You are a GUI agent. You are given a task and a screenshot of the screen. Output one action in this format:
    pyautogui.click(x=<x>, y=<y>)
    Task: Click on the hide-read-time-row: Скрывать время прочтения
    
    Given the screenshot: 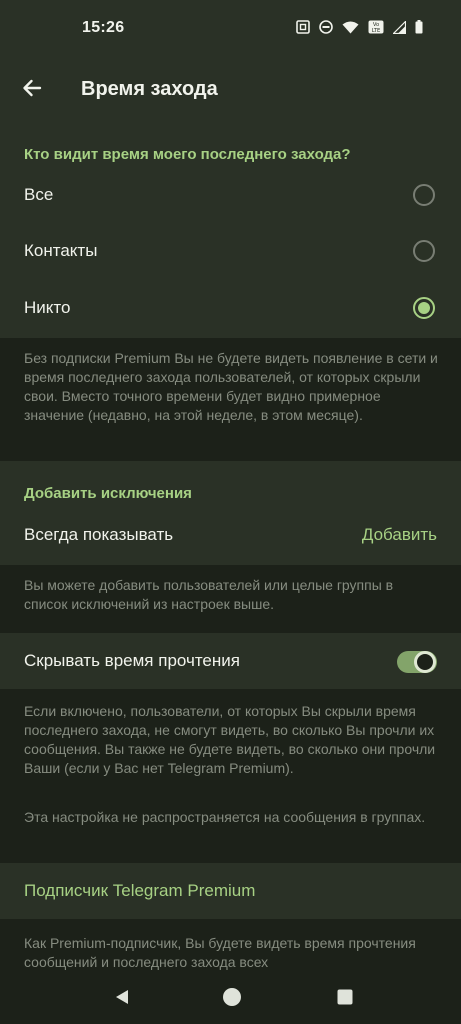 What is the action you would take?
    pyautogui.click(x=230, y=661)
    